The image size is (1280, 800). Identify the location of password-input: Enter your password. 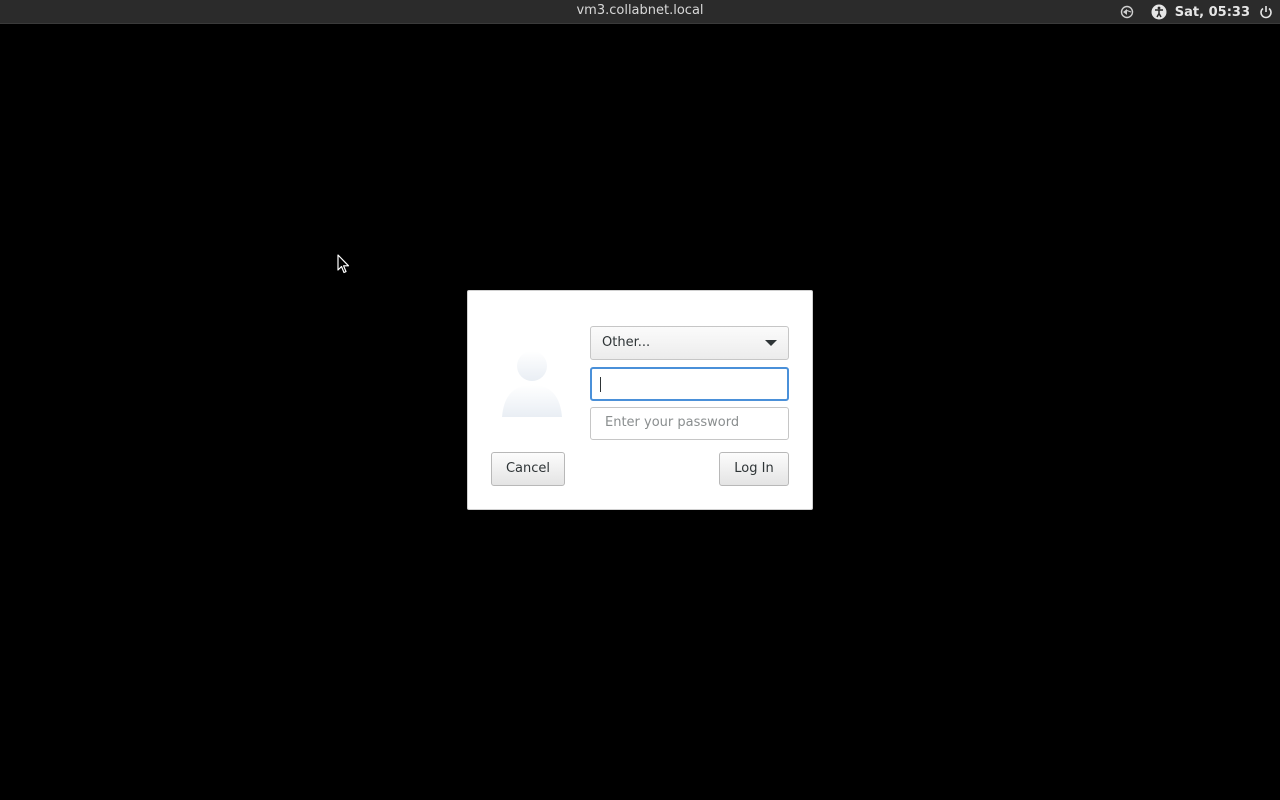
(689, 423).